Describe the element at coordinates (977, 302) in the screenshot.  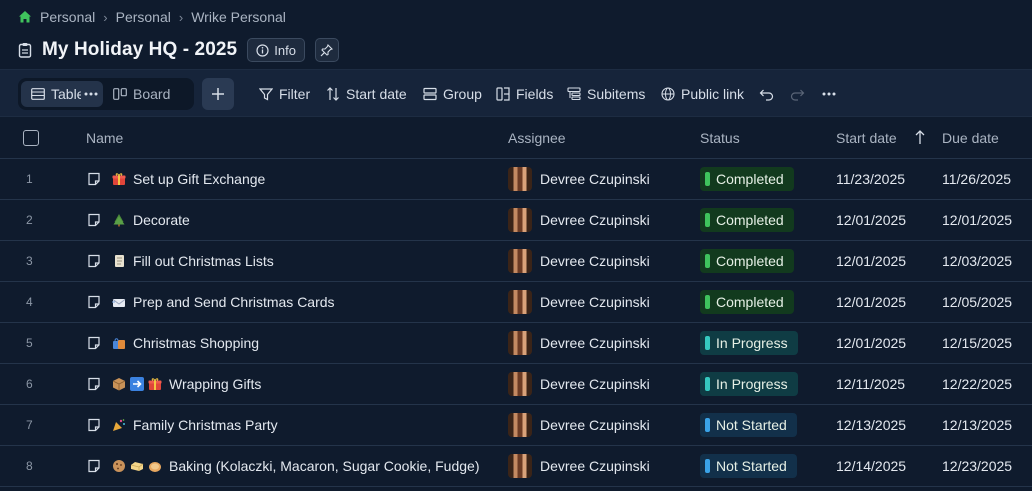
I see `due-date: 12/05/2025` at that location.